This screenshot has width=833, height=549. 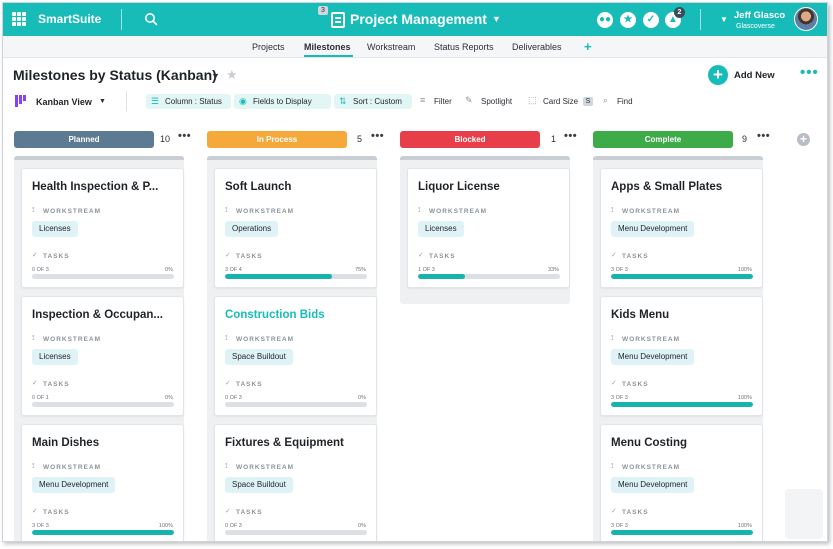 I want to click on column-header-blocked: Blocked, so click(x=470, y=139).